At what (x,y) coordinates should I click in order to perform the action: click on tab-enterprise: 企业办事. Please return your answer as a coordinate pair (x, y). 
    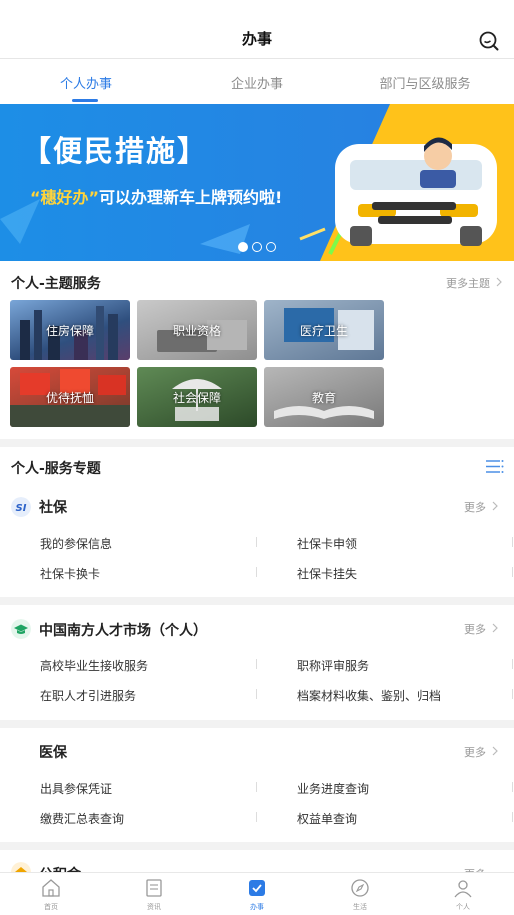
    Looking at the image, I should click on (257, 82).